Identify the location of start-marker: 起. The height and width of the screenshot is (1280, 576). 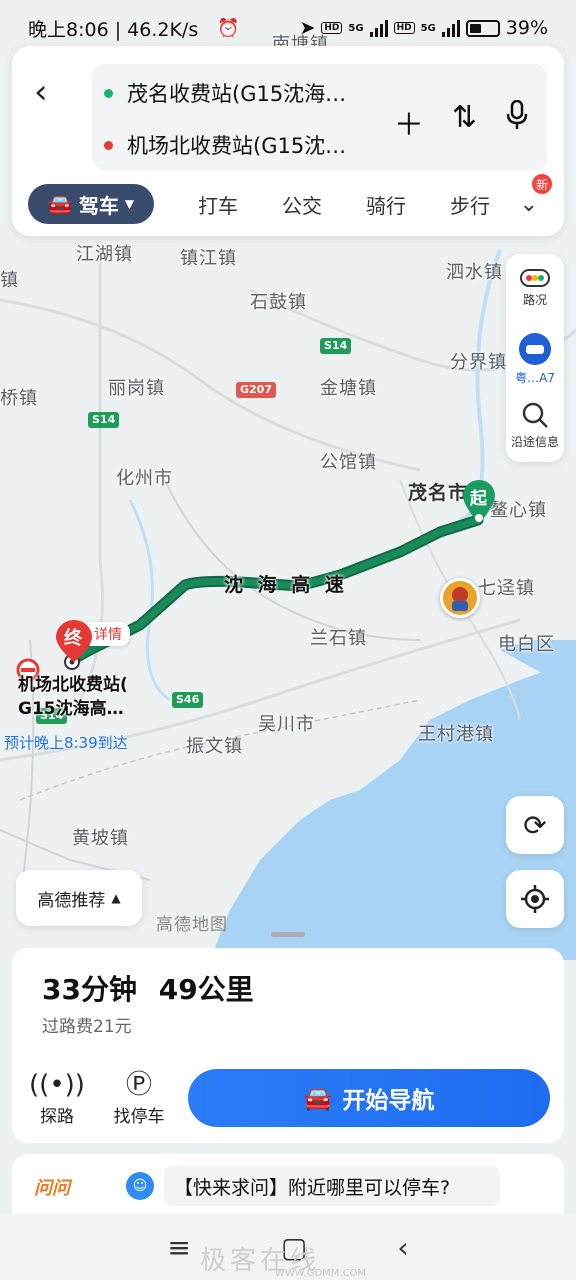
(479, 502).